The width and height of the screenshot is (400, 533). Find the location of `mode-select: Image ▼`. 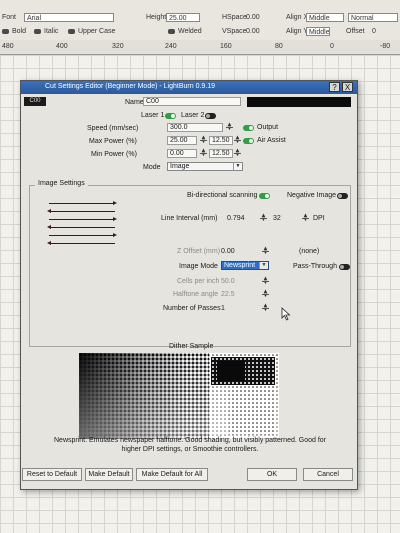

mode-select: Image ▼ is located at coordinates (205, 166).